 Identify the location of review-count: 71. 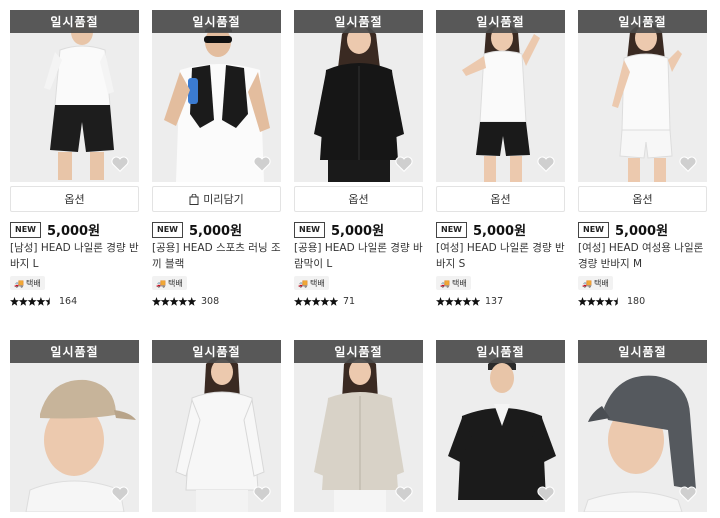
(349, 301).